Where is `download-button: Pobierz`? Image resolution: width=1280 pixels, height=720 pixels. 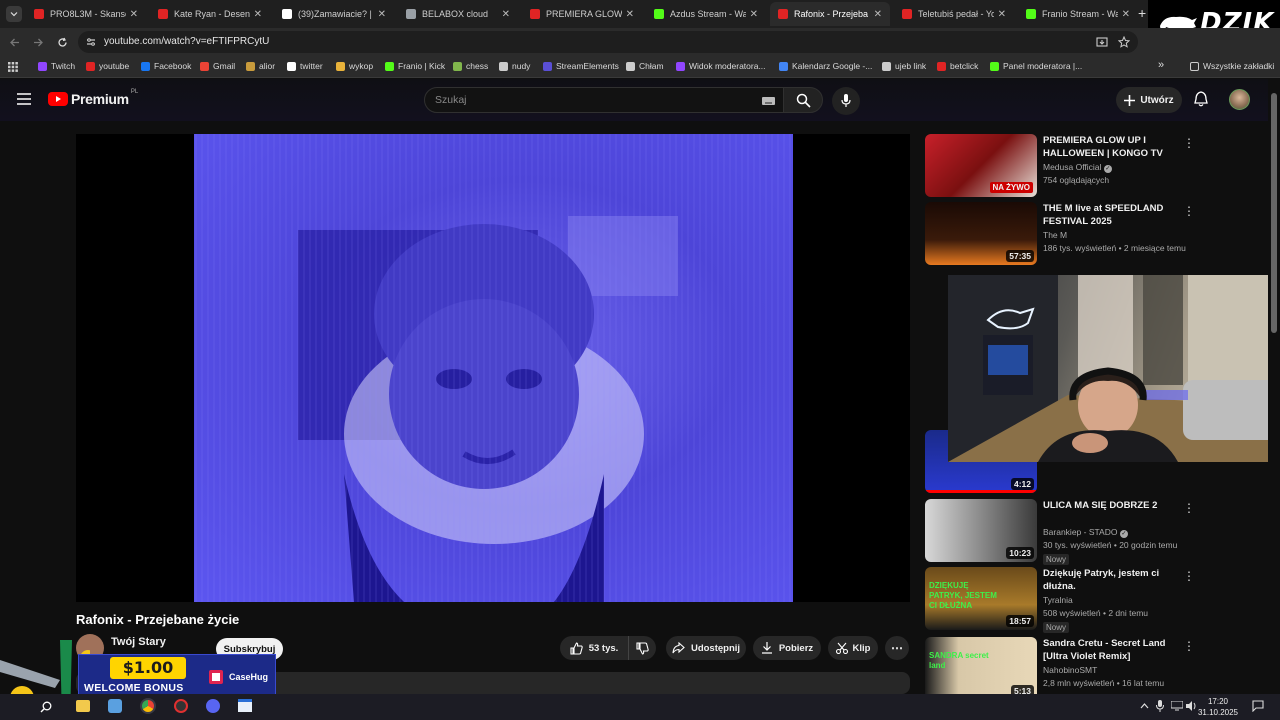 download-button: Pobierz is located at coordinates (787, 648).